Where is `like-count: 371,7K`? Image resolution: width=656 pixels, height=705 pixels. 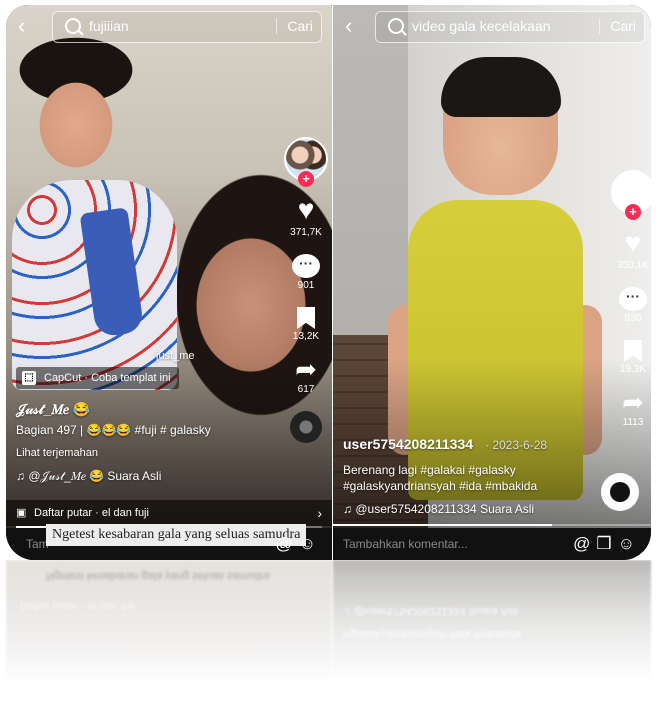 like-count: 371,7K is located at coordinates (306, 232).